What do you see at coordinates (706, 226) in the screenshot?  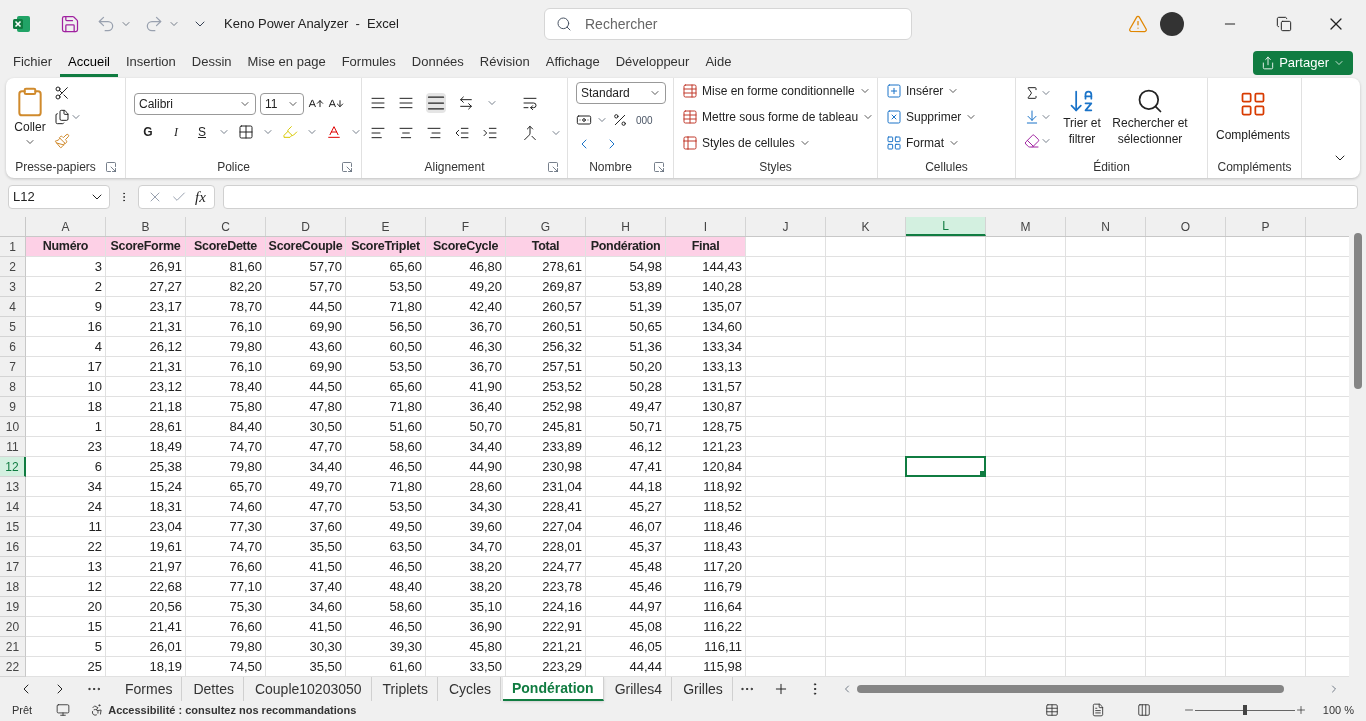 I see `column-header: I` at bounding box center [706, 226].